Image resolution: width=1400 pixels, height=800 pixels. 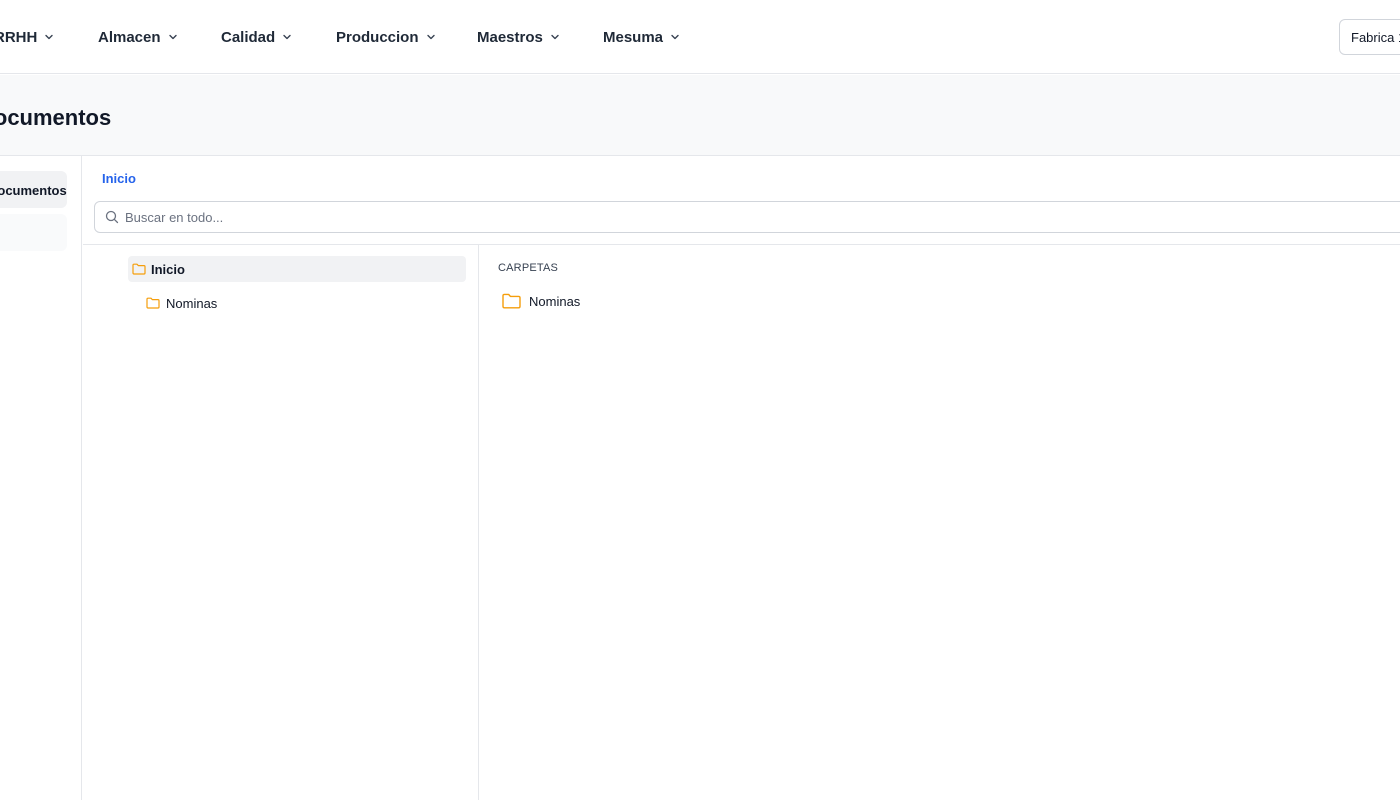 I want to click on search-box, so click(x=747, y=217).